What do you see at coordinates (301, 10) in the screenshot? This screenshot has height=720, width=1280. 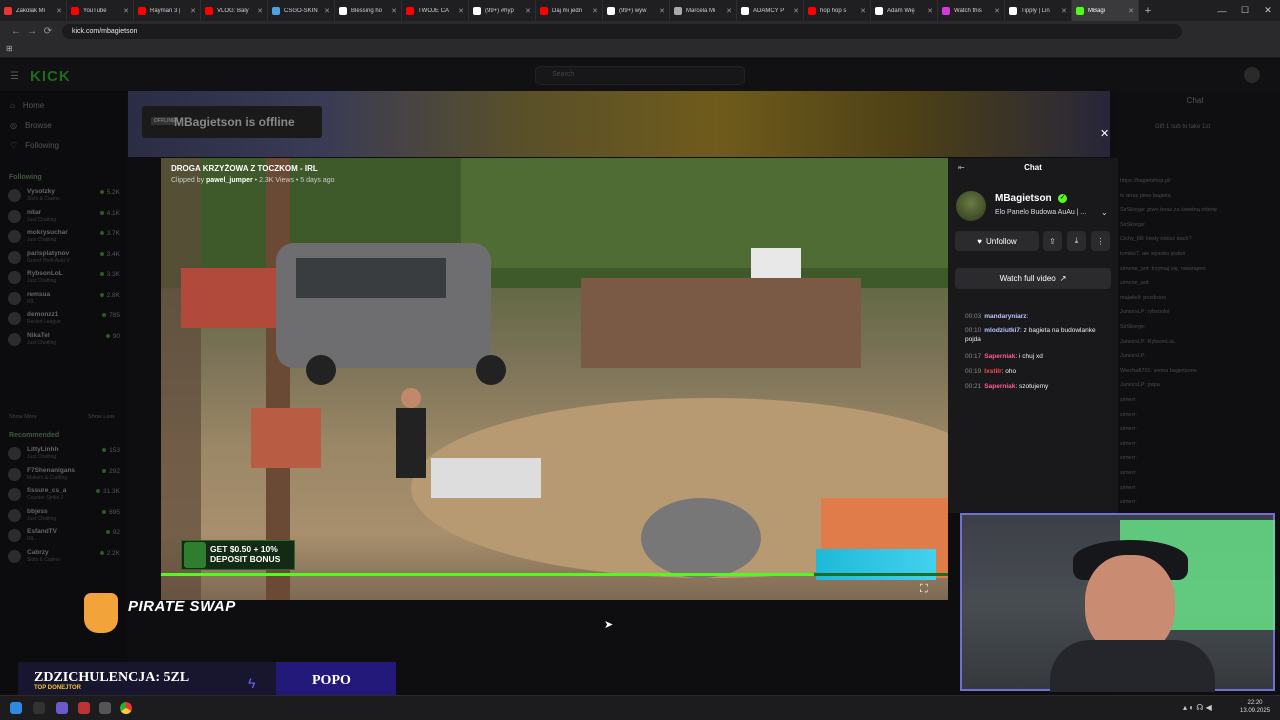 I see `browser-tab: CSGO-SKIN ✕` at bounding box center [301, 10].